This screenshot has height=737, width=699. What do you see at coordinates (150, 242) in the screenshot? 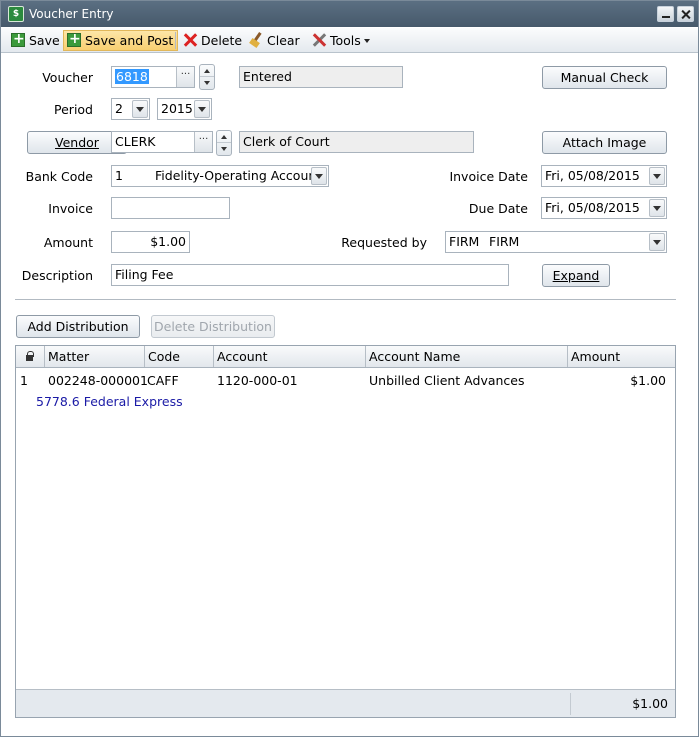
I see `amount-field: $1.00` at bounding box center [150, 242].